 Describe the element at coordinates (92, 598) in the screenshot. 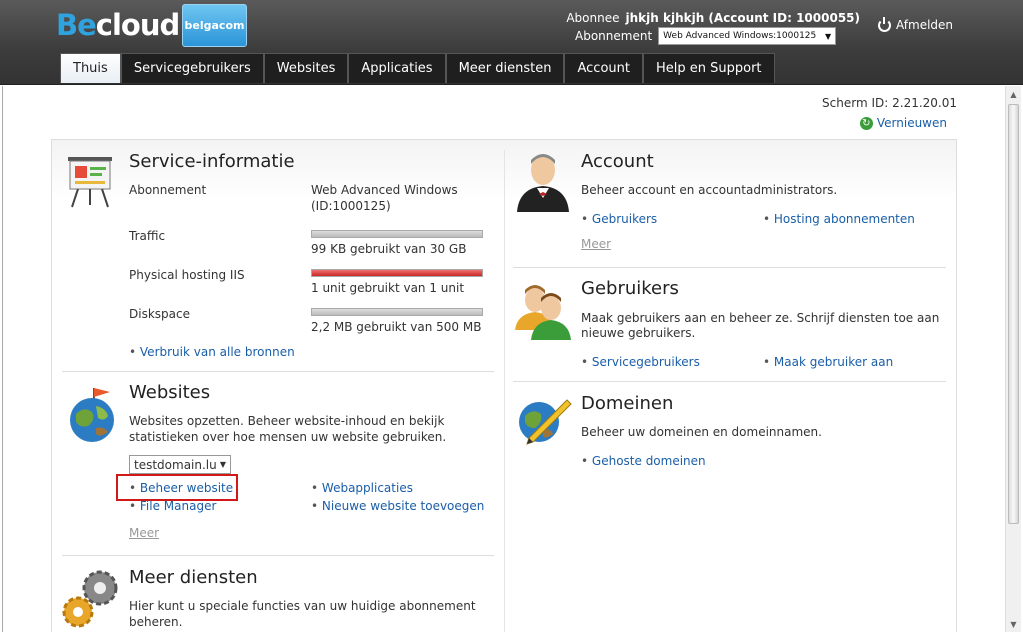

I see `gears-icon` at that location.